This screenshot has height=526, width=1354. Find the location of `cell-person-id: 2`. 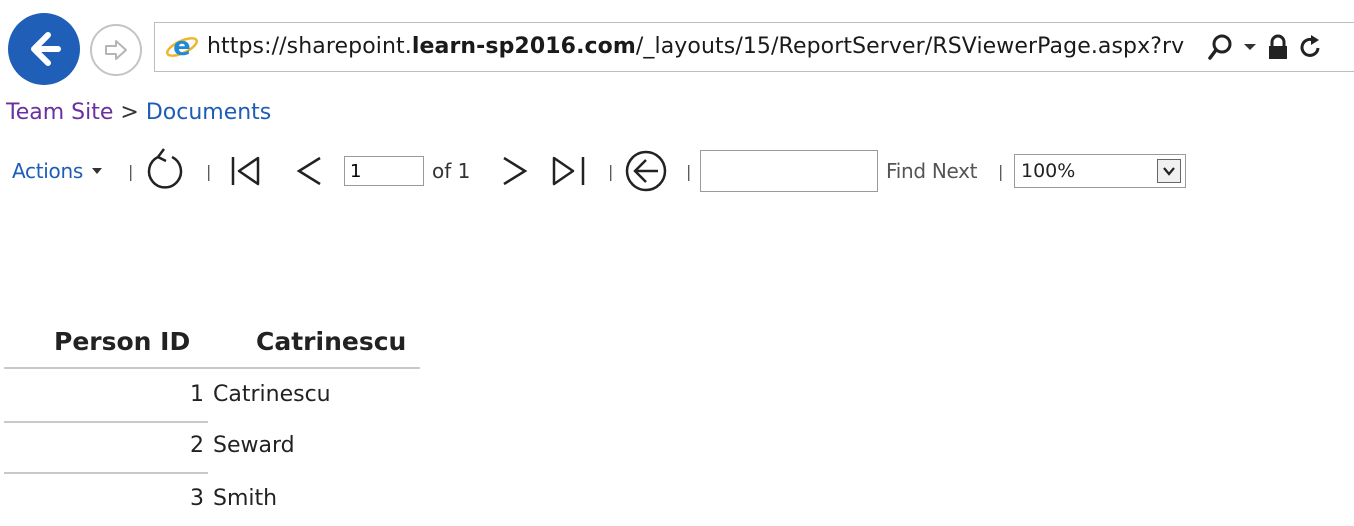

cell-person-id: 2 is located at coordinates (197, 445).